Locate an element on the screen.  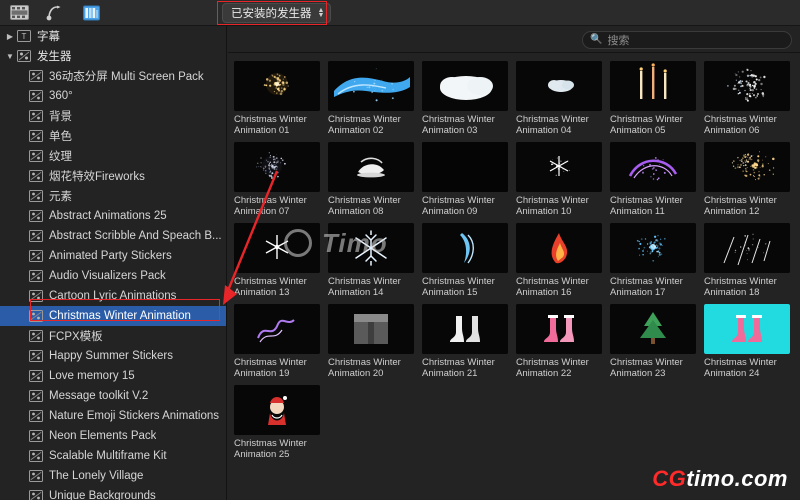
generator-item: Christmas Winter Animation 24 is located at coordinates (751, 344).